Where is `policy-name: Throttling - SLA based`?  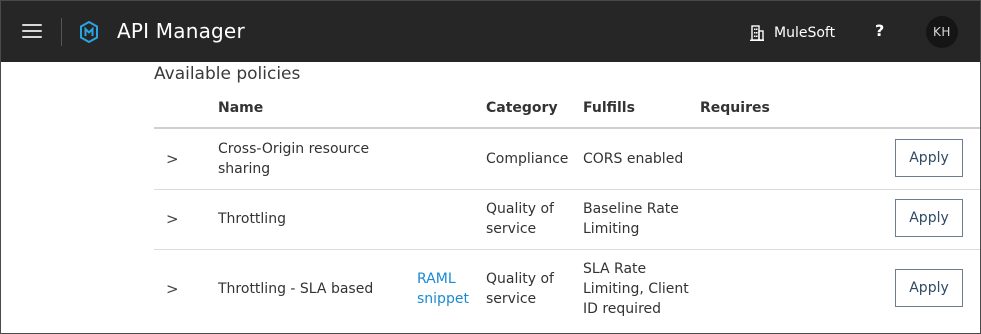 policy-name: Throttling - SLA based is located at coordinates (295, 289).